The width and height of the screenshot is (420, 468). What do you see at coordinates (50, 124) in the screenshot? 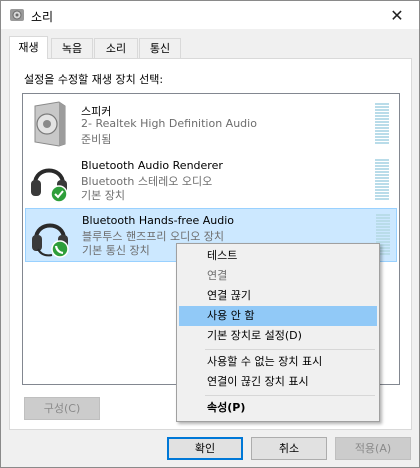
I see `speaker-device-icon` at bounding box center [50, 124].